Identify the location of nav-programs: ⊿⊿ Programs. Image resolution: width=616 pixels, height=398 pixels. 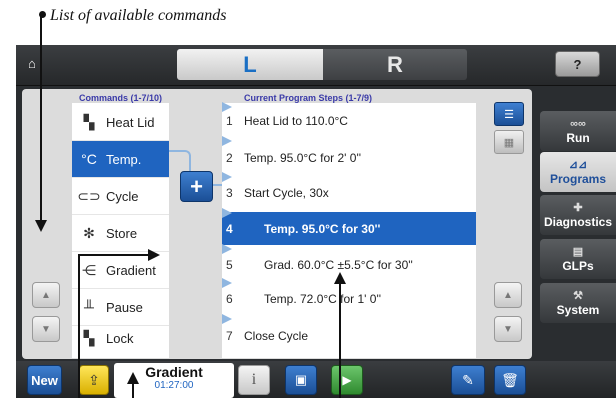
(578, 172).